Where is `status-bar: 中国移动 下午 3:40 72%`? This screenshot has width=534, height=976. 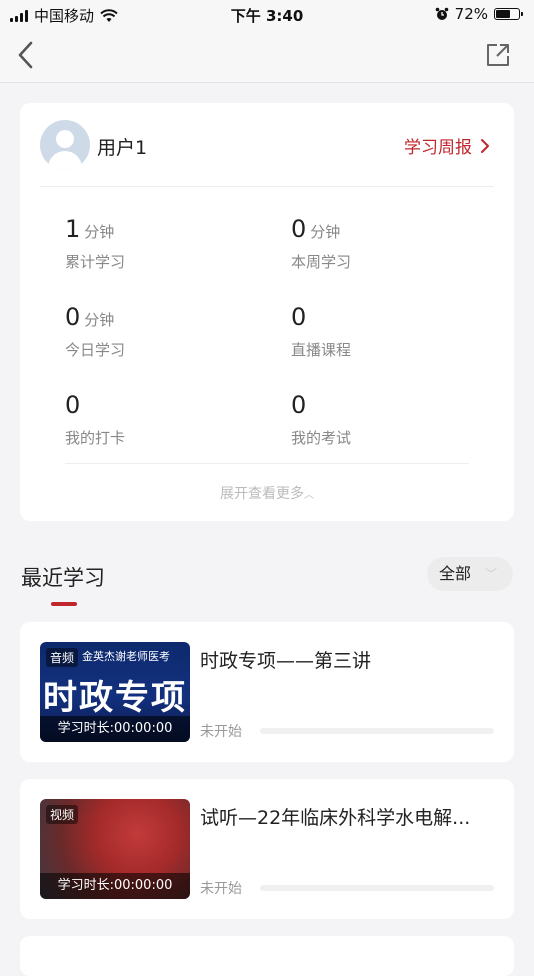
status-bar: 中国移动 下午 3:40 72% is located at coordinates (267, 14).